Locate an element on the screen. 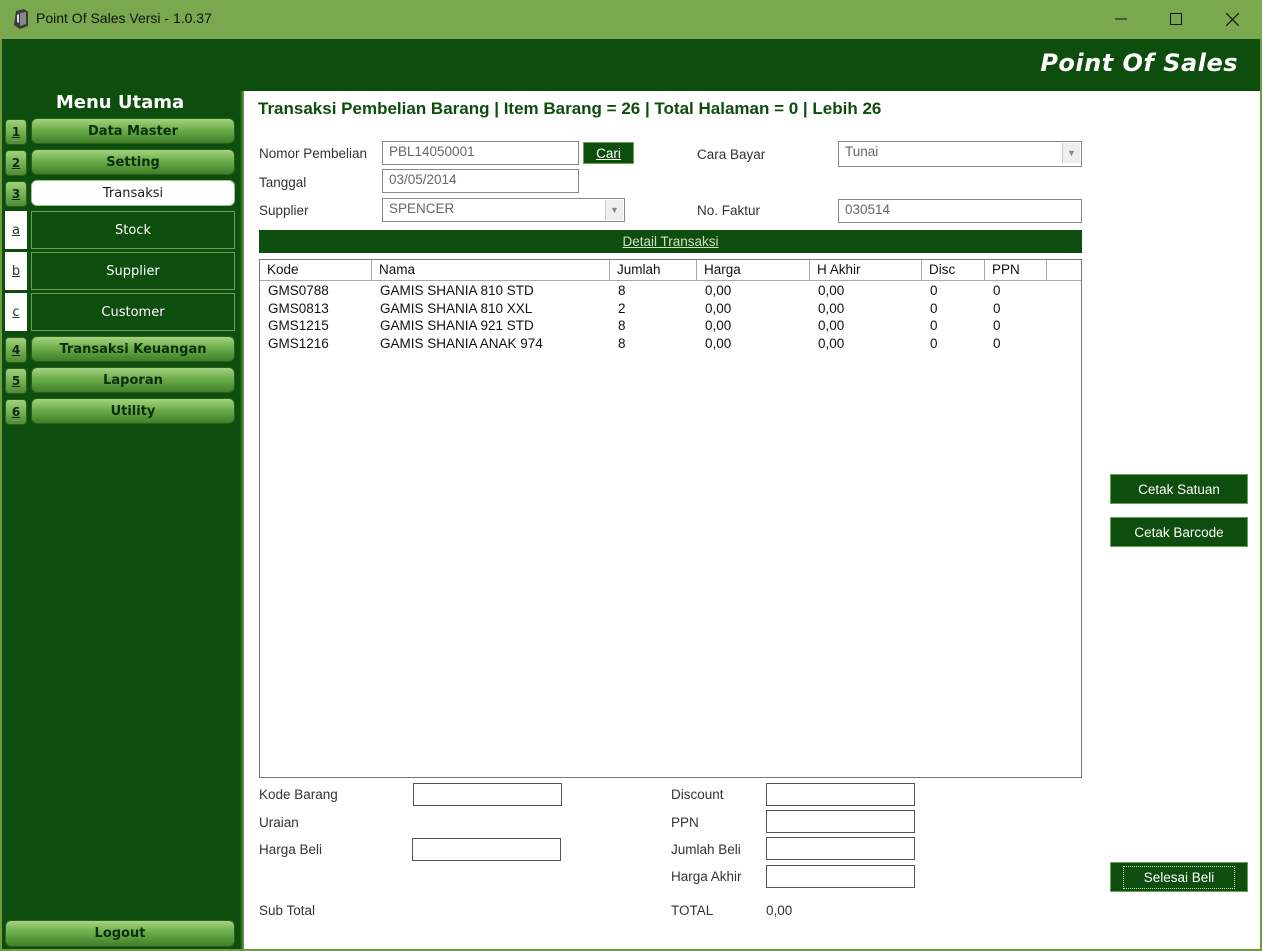 The height and width of the screenshot is (951, 1262). logout-button: Logout is located at coordinates (120, 933).